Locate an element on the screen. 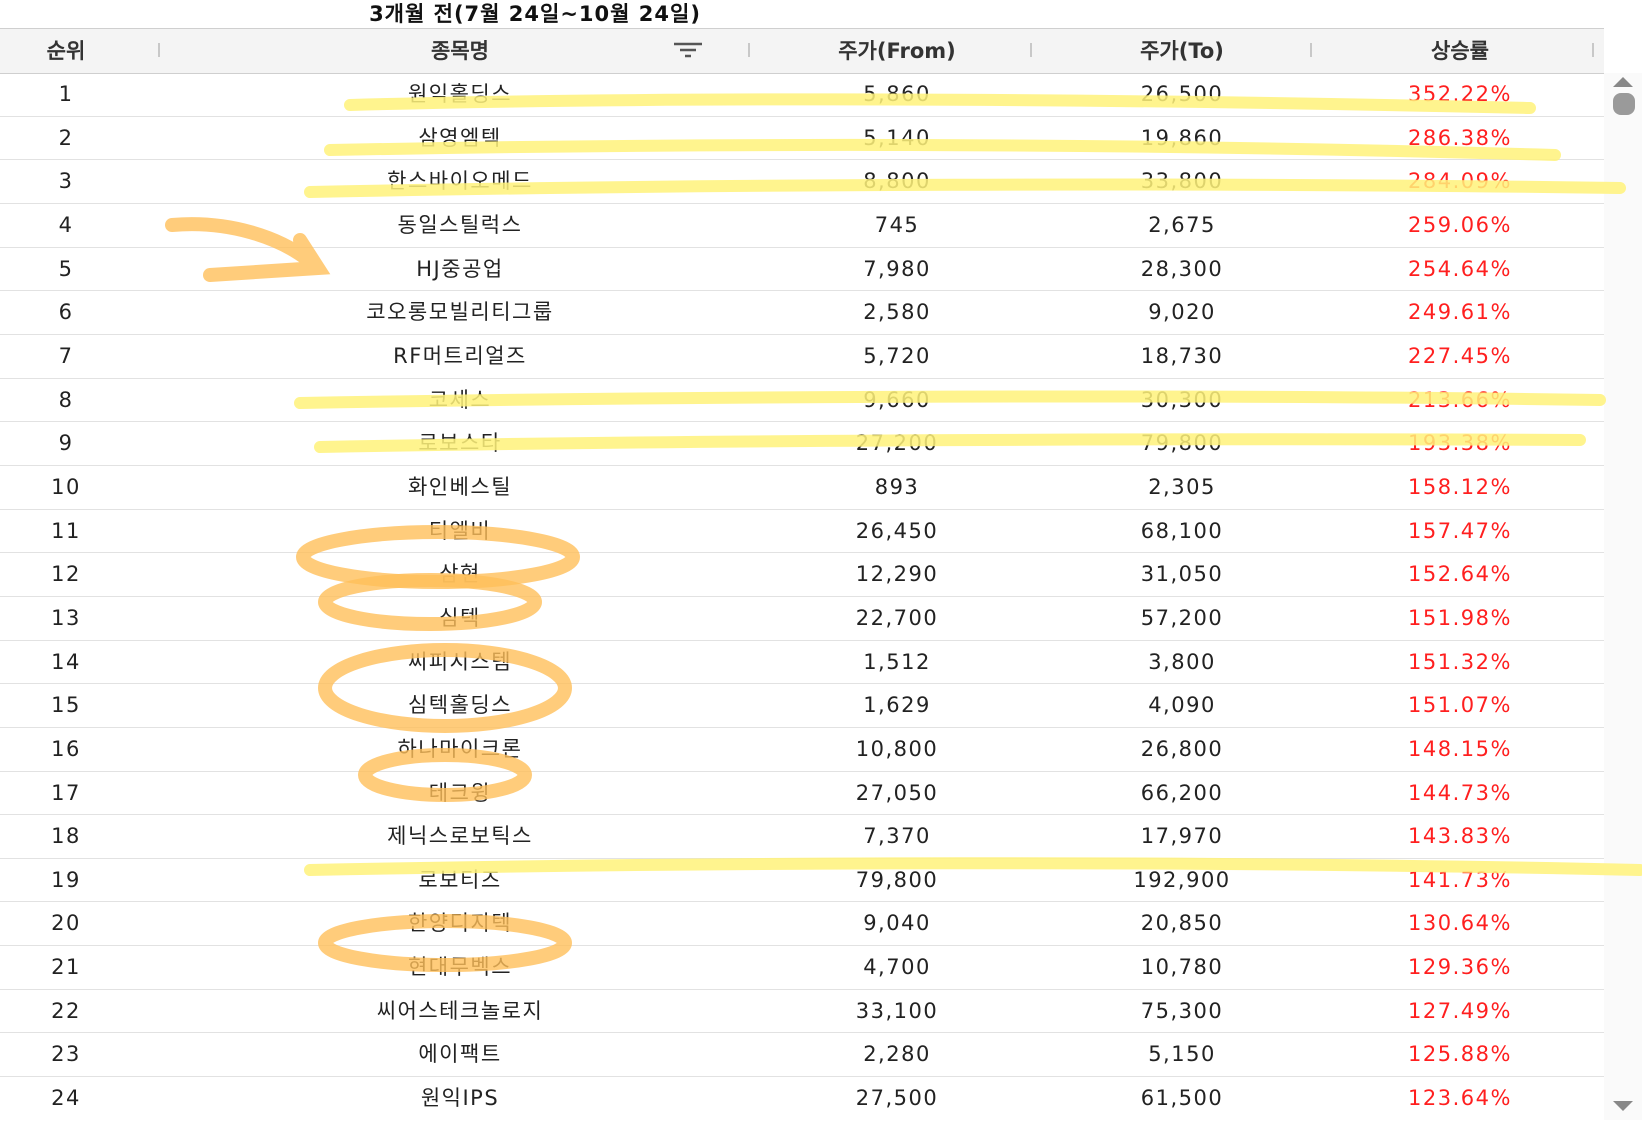 The width and height of the screenshot is (1642, 1140). filter-icon is located at coordinates (688, 50).